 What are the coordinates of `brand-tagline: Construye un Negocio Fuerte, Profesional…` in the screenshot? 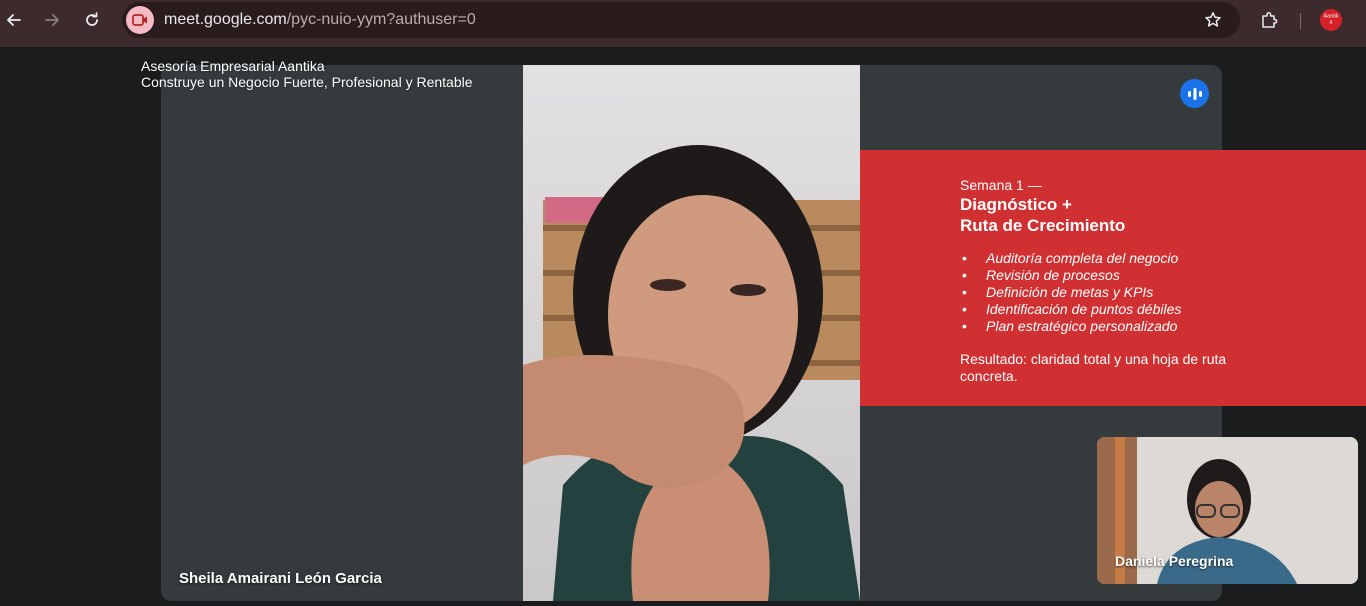 It's located at (307, 82).